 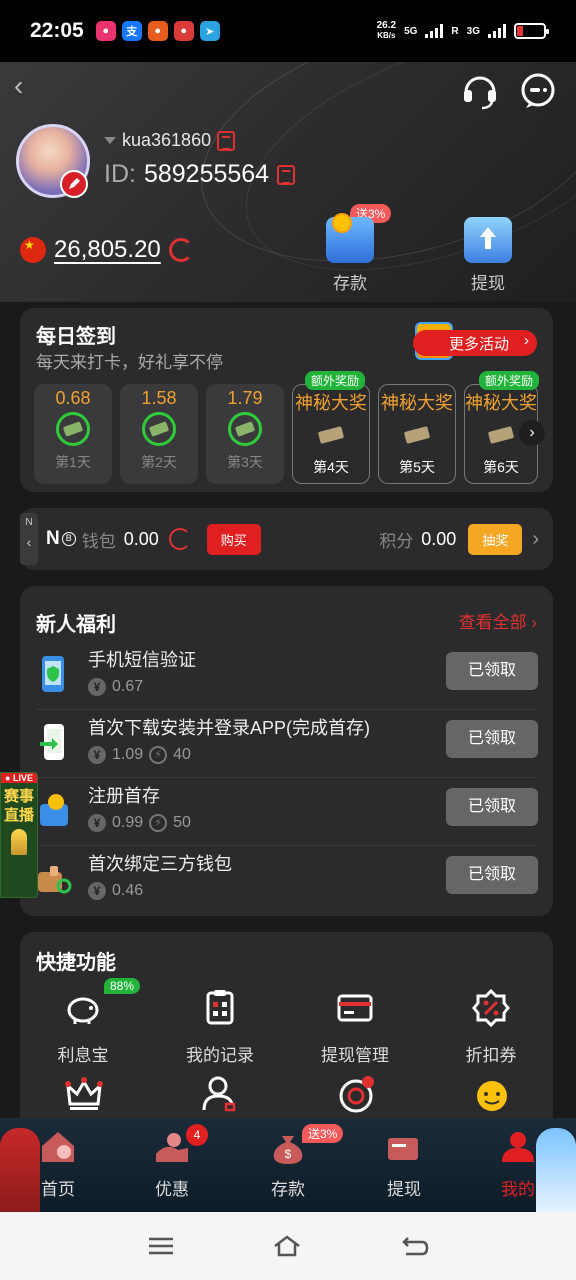 I want to click on task-name: 手机短信验证, so click(x=142, y=660).